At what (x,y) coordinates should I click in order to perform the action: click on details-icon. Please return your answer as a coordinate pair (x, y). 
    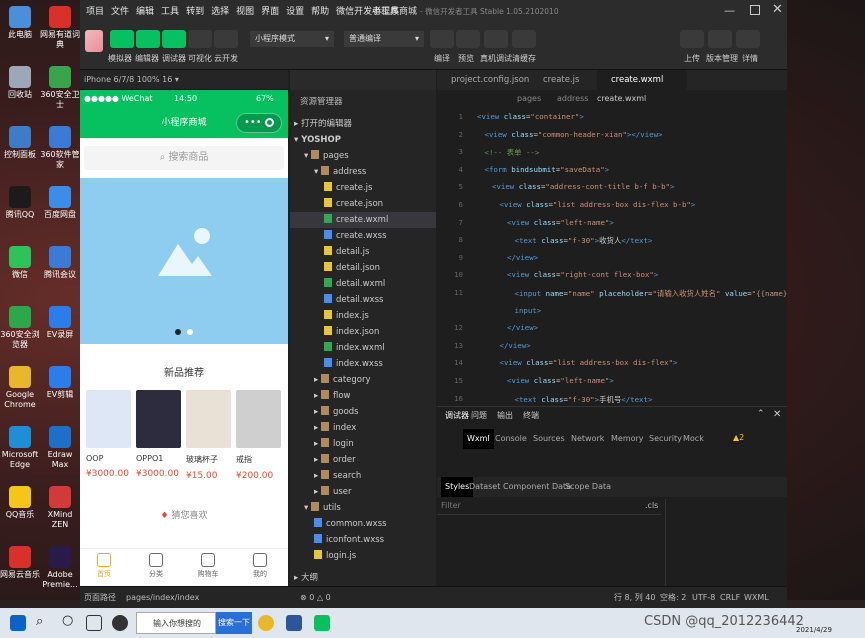
    Looking at the image, I should click on (748, 39).